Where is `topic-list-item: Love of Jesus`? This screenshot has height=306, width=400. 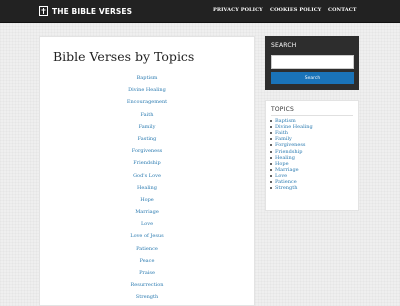 topic-list-item: Love of Jesus is located at coordinates (147, 232).